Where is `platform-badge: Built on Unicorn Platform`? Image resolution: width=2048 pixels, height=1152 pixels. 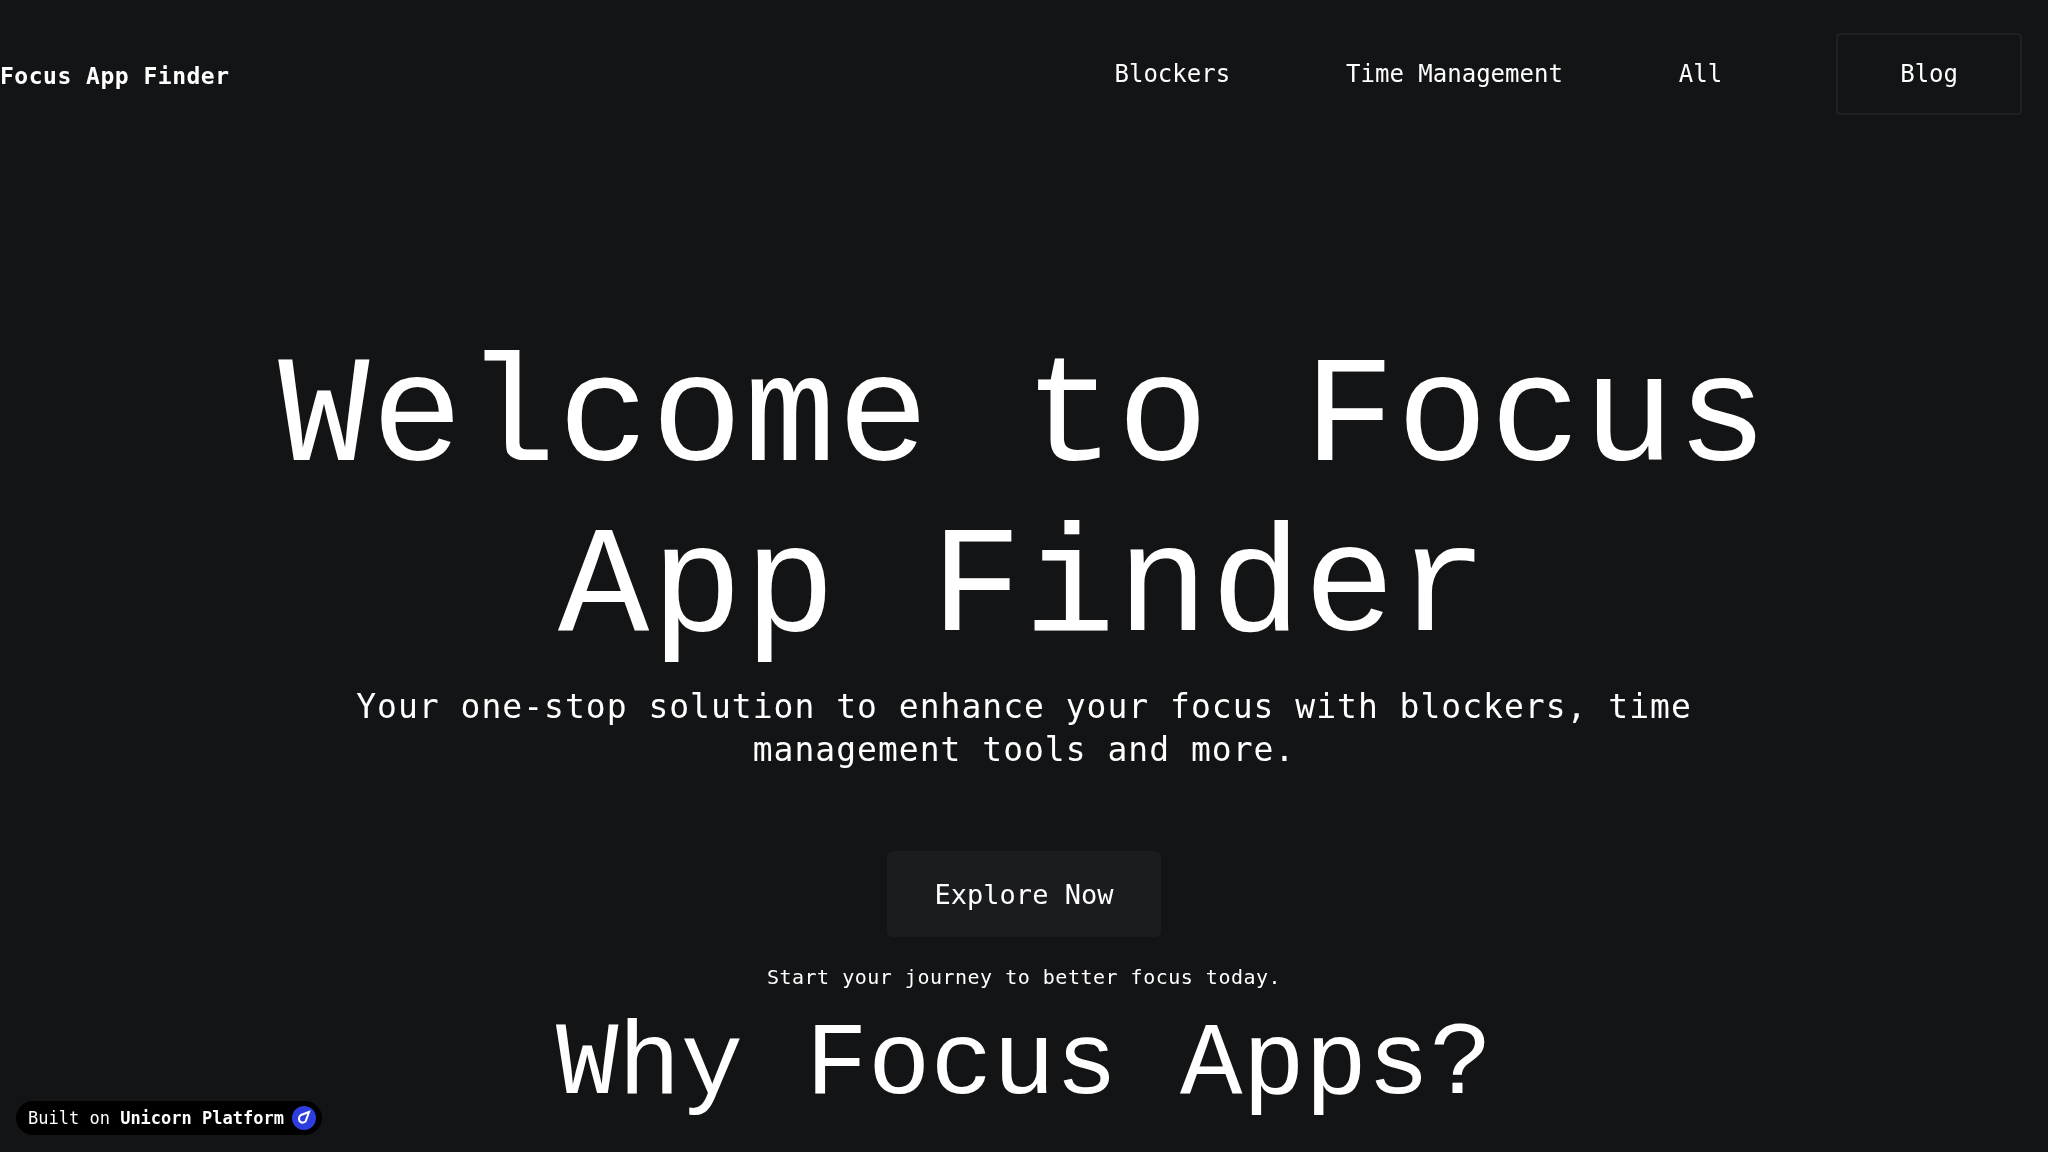
platform-badge: Built on Unicorn Platform is located at coordinates (169, 1118).